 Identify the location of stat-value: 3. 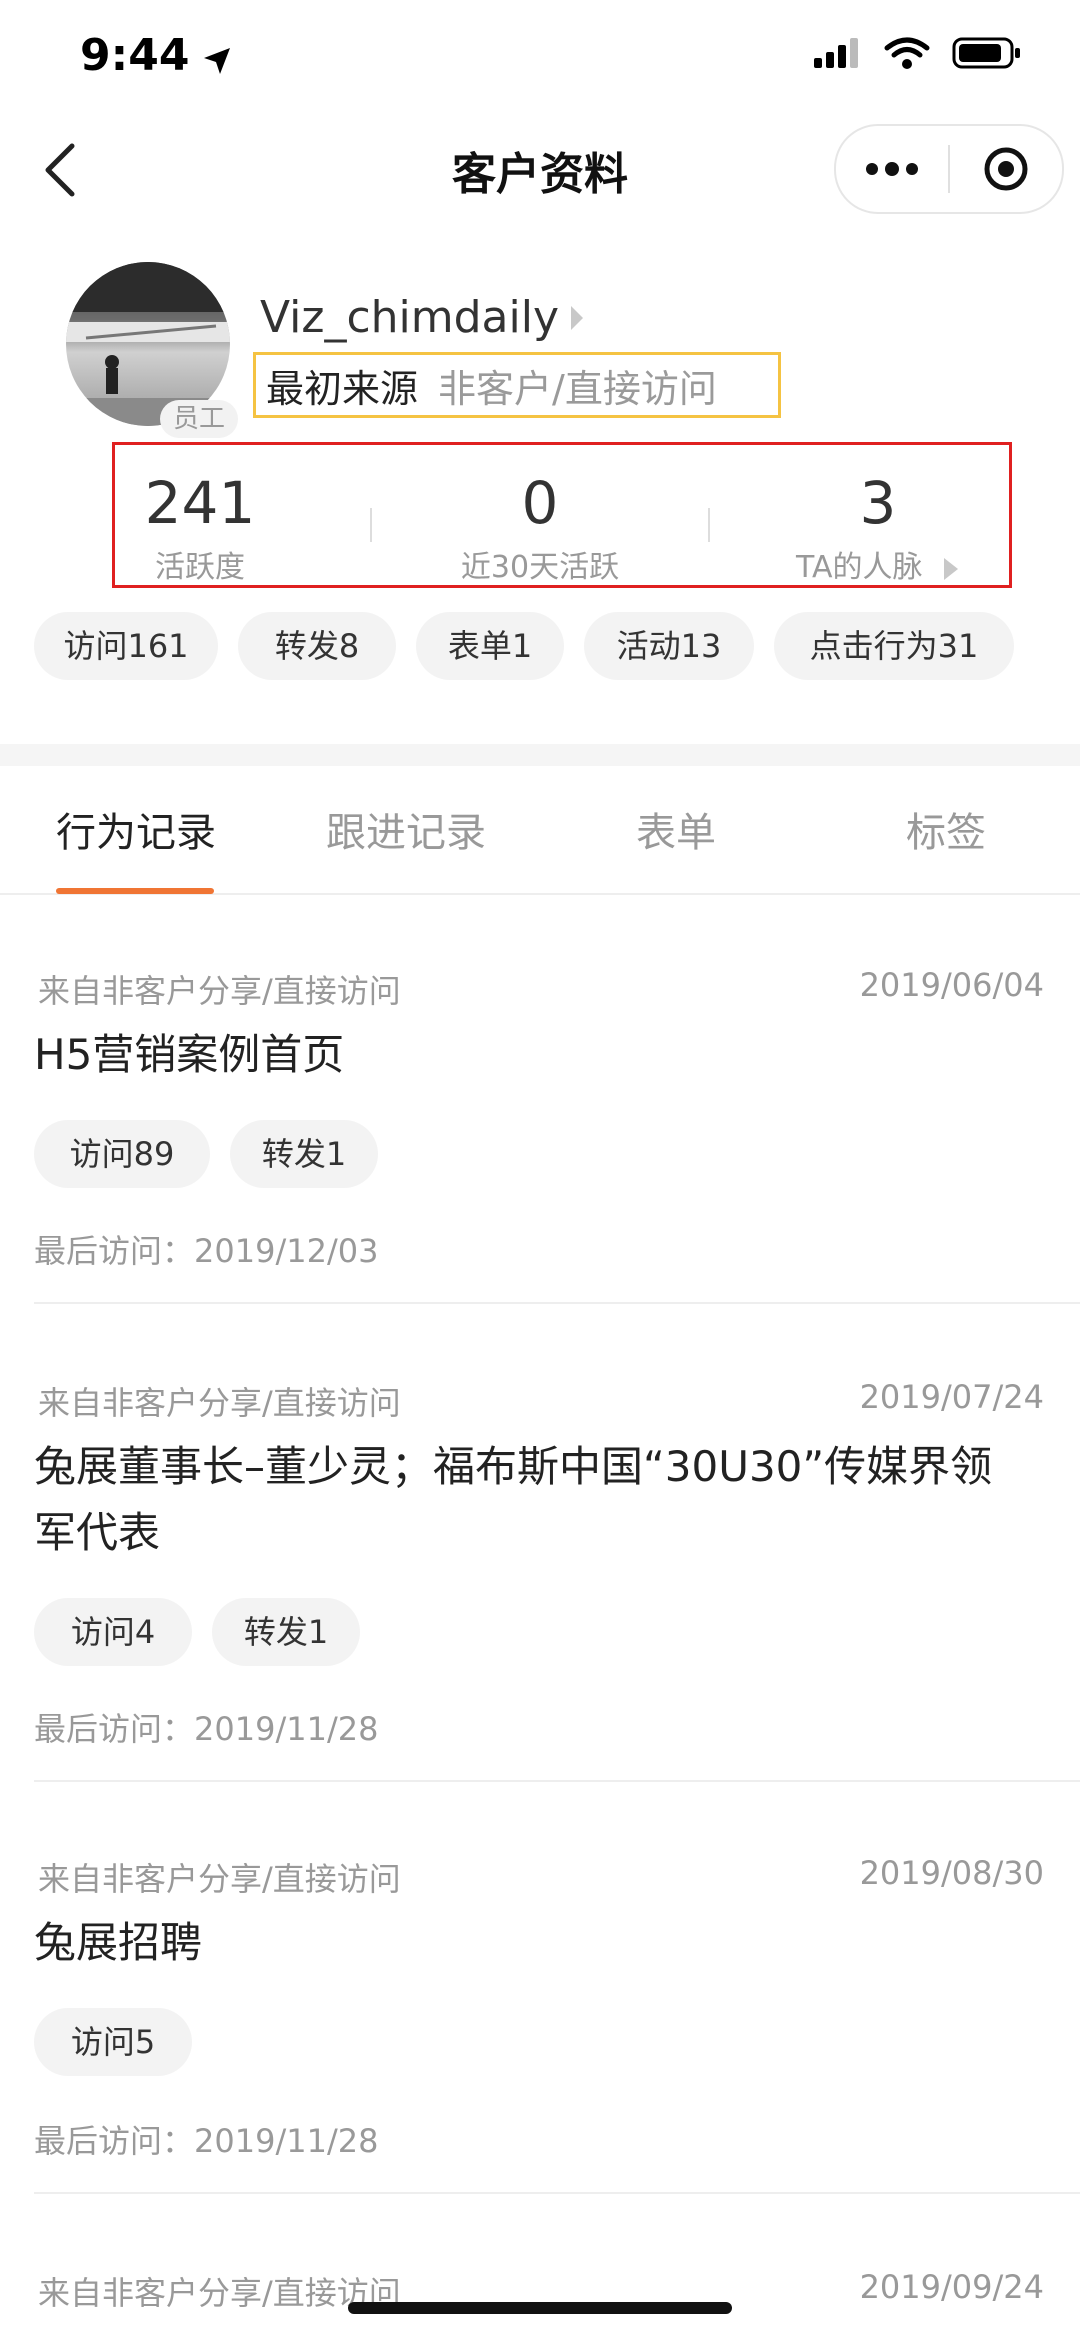
(878, 503).